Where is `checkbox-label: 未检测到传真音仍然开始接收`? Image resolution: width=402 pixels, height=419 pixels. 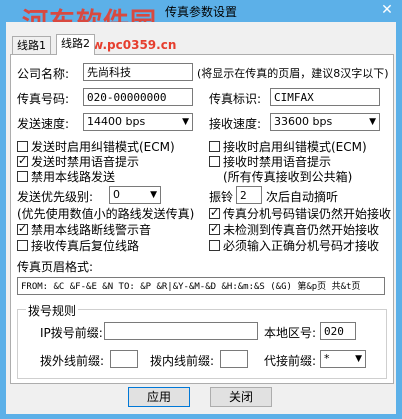
checkbox-label: 未检测到传真音仍然开始接收 is located at coordinates (301, 230).